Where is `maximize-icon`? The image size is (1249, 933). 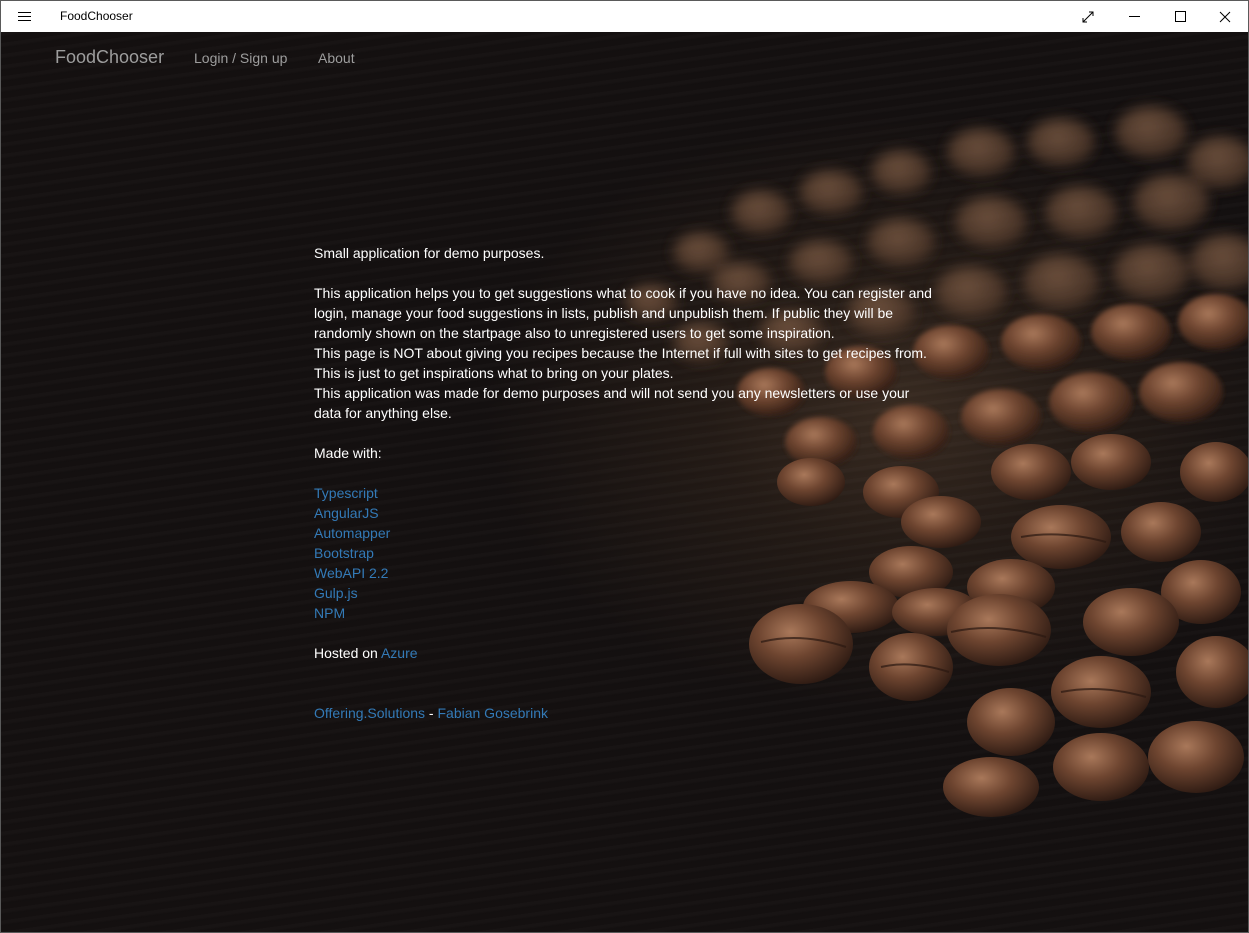
maximize-icon is located at coordinates (1180, 16).